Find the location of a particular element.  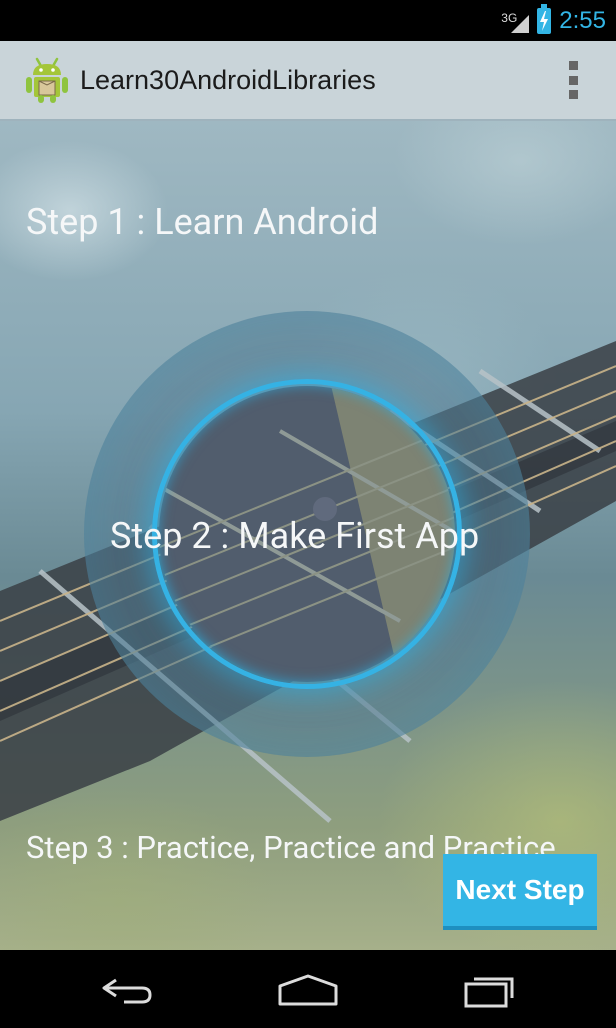

home-icon is located at coordinates (308, 990).